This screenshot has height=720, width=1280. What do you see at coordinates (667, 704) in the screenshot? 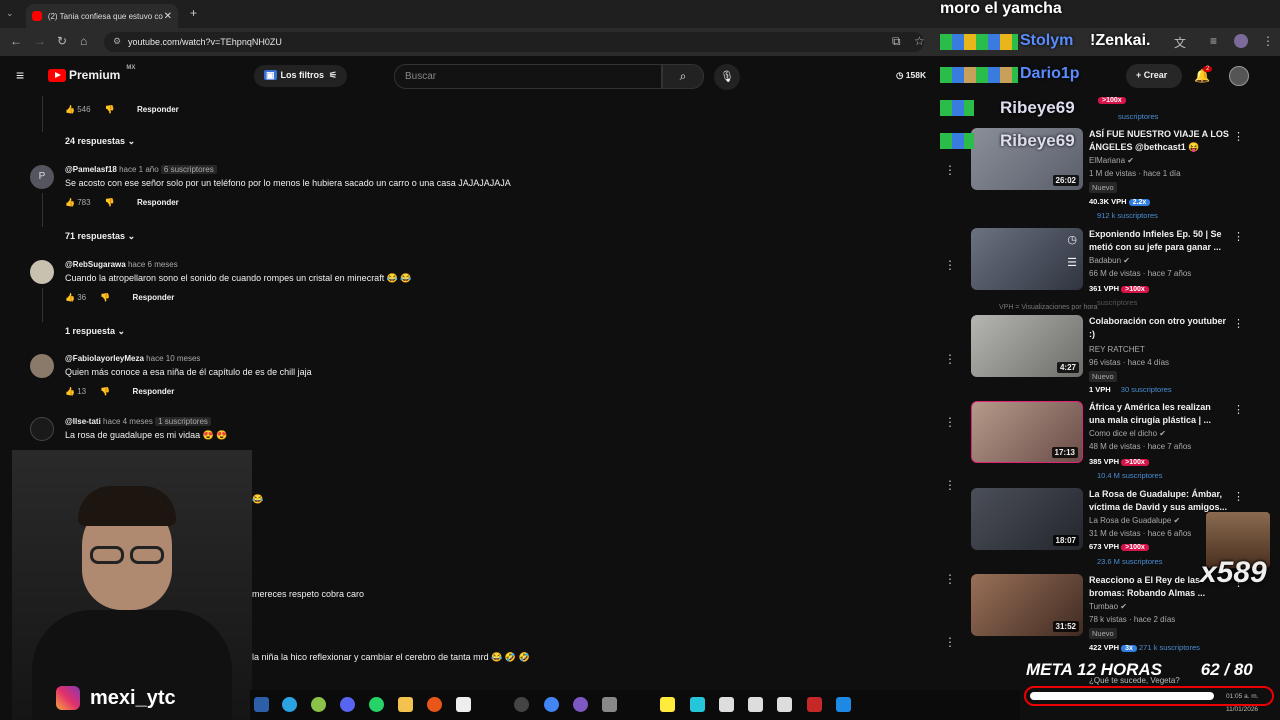
I see `notes-icon` at bounding box center [667, 704].